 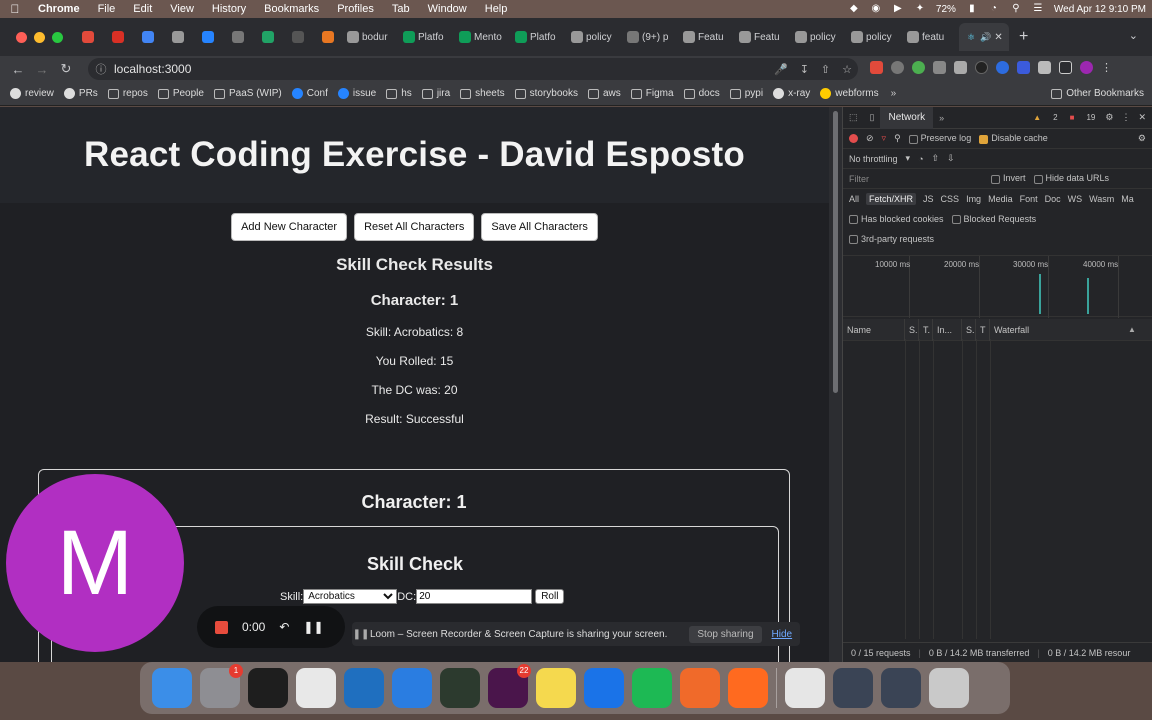 What do you see at coordinates (1037, 117) in the screenshot?
I see `warning-icon: ▲` at bounding box center [1037, 117].